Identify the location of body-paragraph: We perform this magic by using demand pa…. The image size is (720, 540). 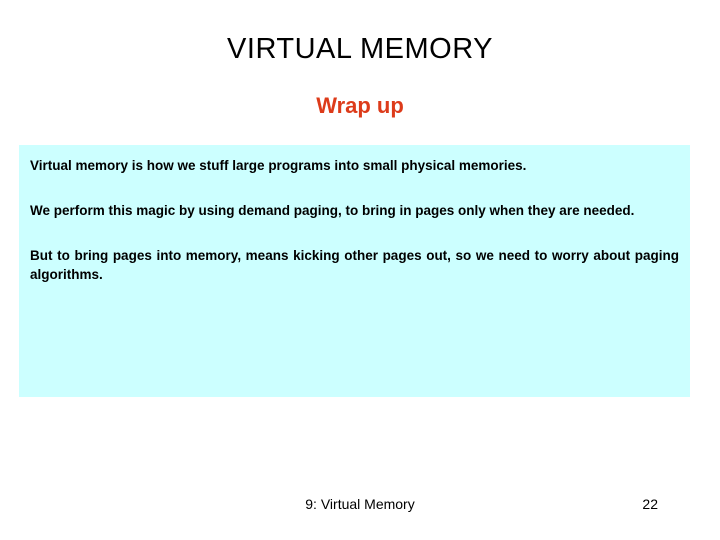
(332, 210).